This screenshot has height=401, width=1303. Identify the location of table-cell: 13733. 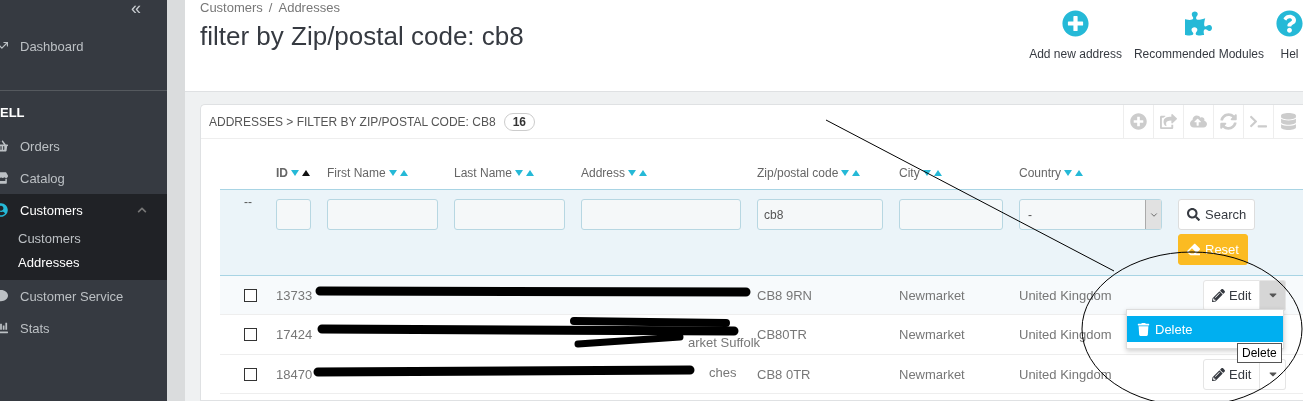
(294, 295).